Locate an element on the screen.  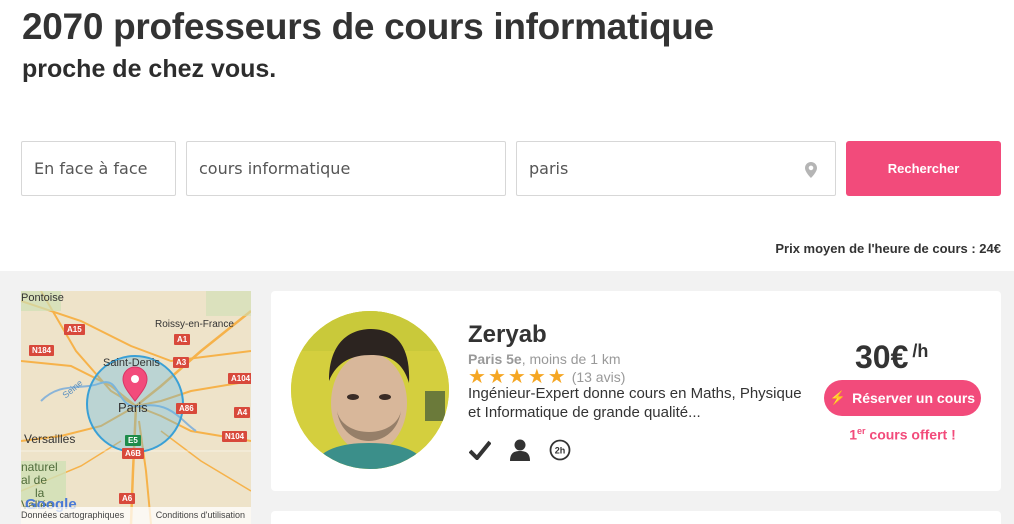
road-shield-a3: A3 is located at coordinates (181, 362).